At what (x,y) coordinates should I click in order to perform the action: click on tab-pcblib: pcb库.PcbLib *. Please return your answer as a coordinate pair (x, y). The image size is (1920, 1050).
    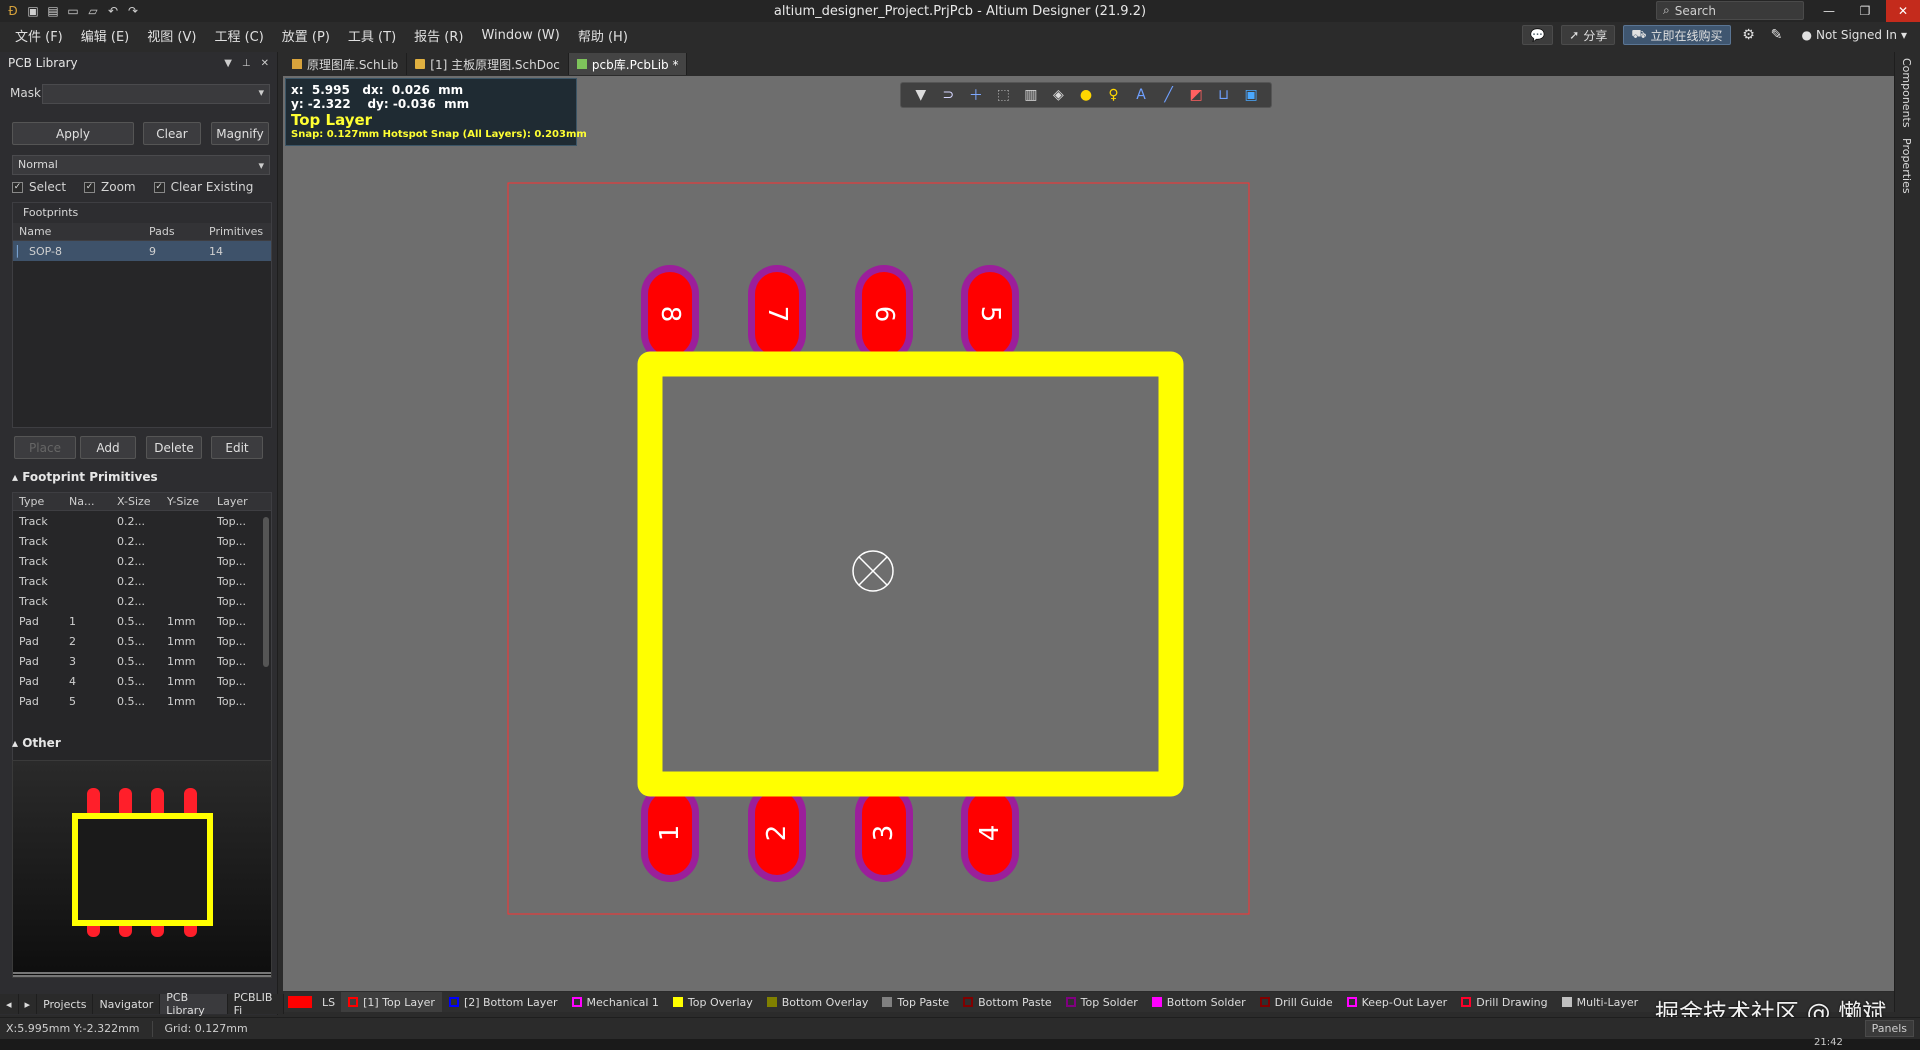
    Looking at the image, I should click on (628, 64).